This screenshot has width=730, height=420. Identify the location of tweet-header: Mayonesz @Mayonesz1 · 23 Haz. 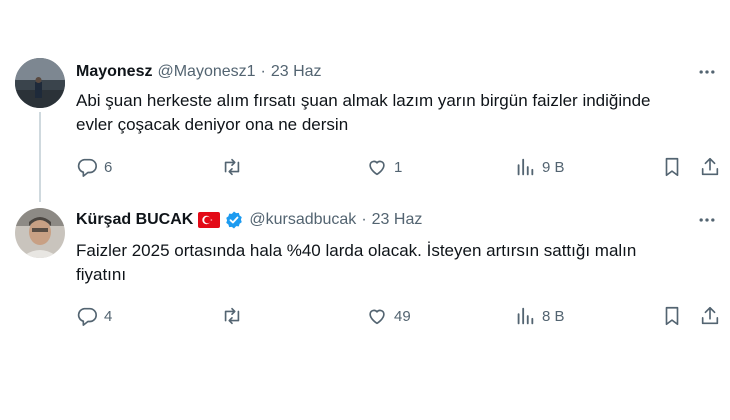
(199, 72).